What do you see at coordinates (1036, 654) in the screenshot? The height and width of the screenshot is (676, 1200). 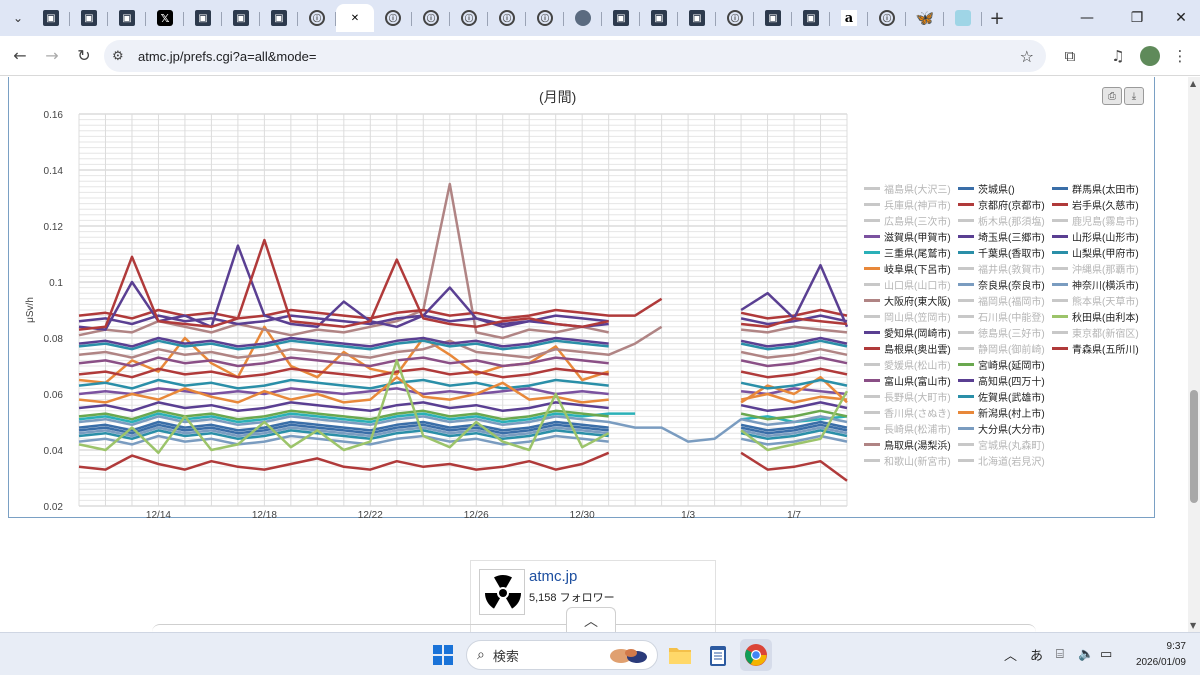 I see `ime-indicator: あ` at bounding box center [1036, 654].